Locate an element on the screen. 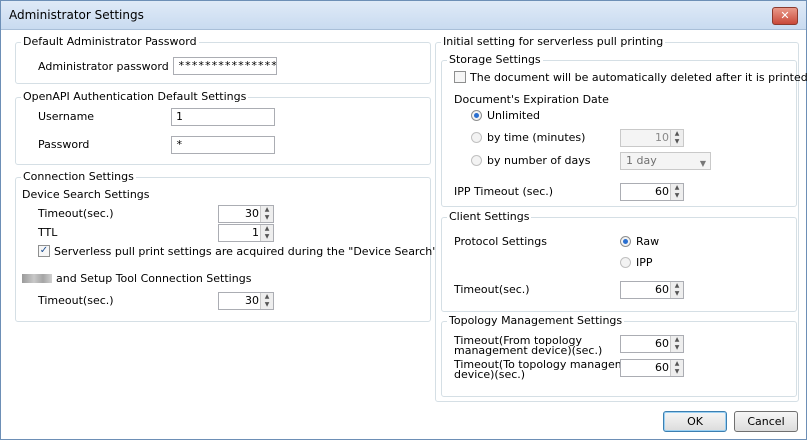 The height and width of the screenshot is (440, 807). password-input: * is located at coordinates (223, 145).